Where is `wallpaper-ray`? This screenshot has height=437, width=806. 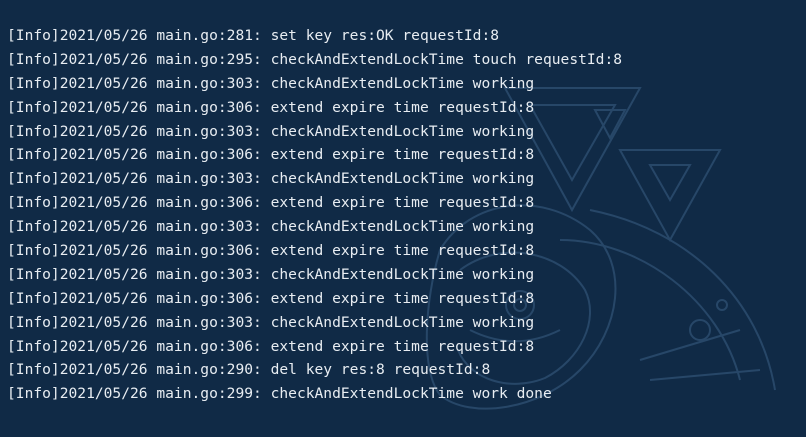 wallpaper-ray is located at coordinates (690, 345).